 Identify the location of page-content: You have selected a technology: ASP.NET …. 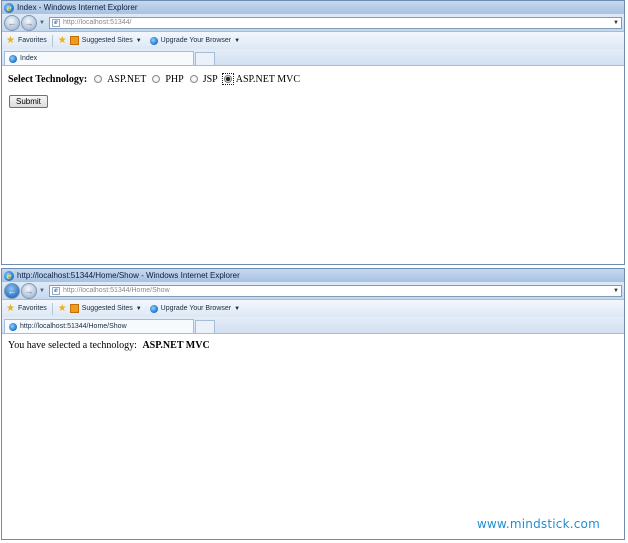
(313, 345).